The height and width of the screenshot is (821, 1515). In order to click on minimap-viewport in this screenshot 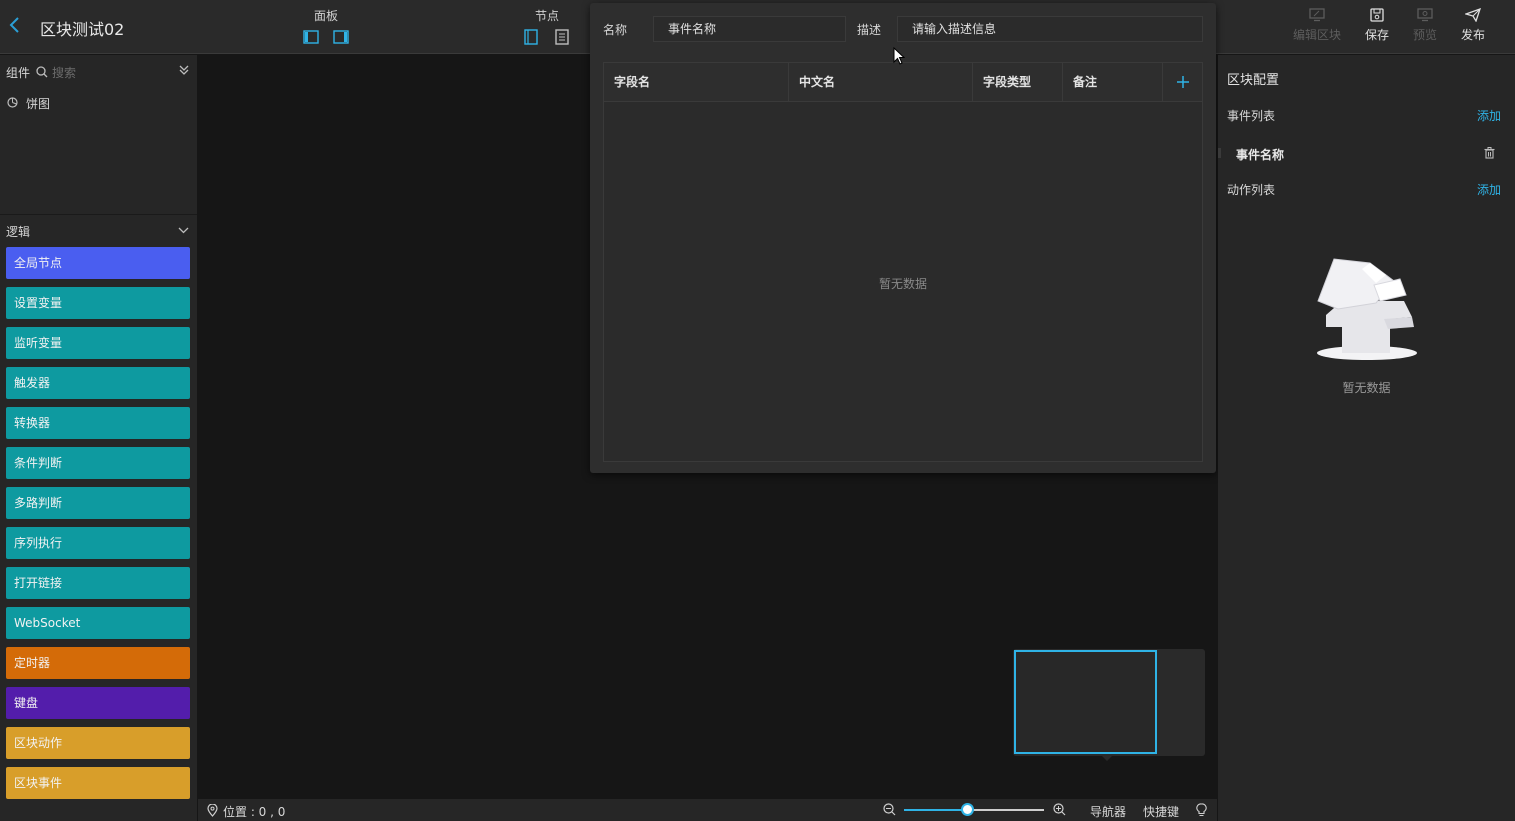, I will do `click(1085, 702)`.